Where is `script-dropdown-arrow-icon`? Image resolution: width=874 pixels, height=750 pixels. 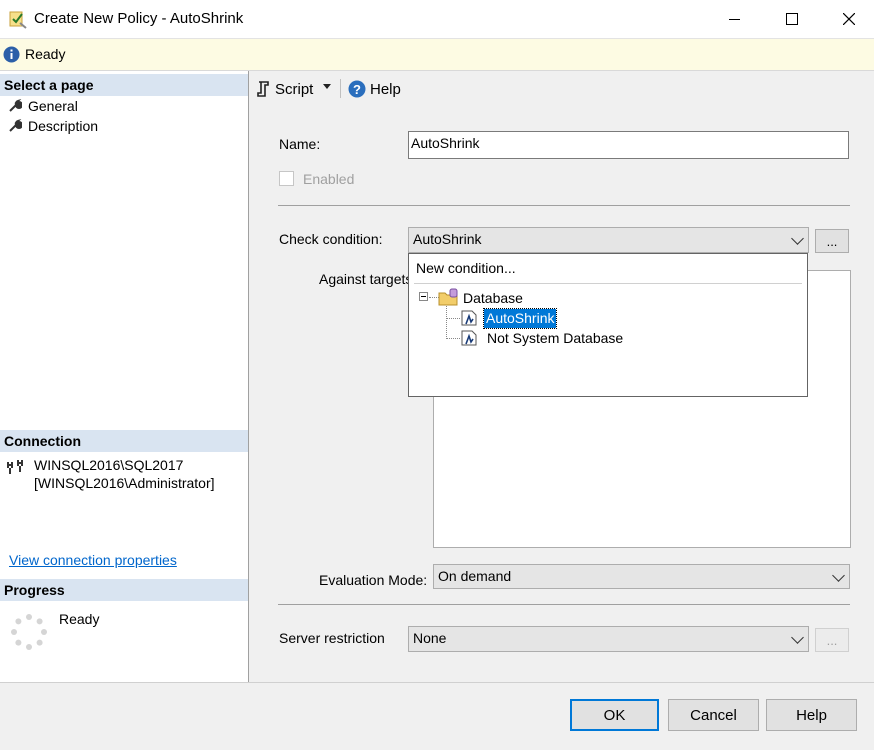 script-dropdown-arrow-icon is located at coordinates (327, 86).